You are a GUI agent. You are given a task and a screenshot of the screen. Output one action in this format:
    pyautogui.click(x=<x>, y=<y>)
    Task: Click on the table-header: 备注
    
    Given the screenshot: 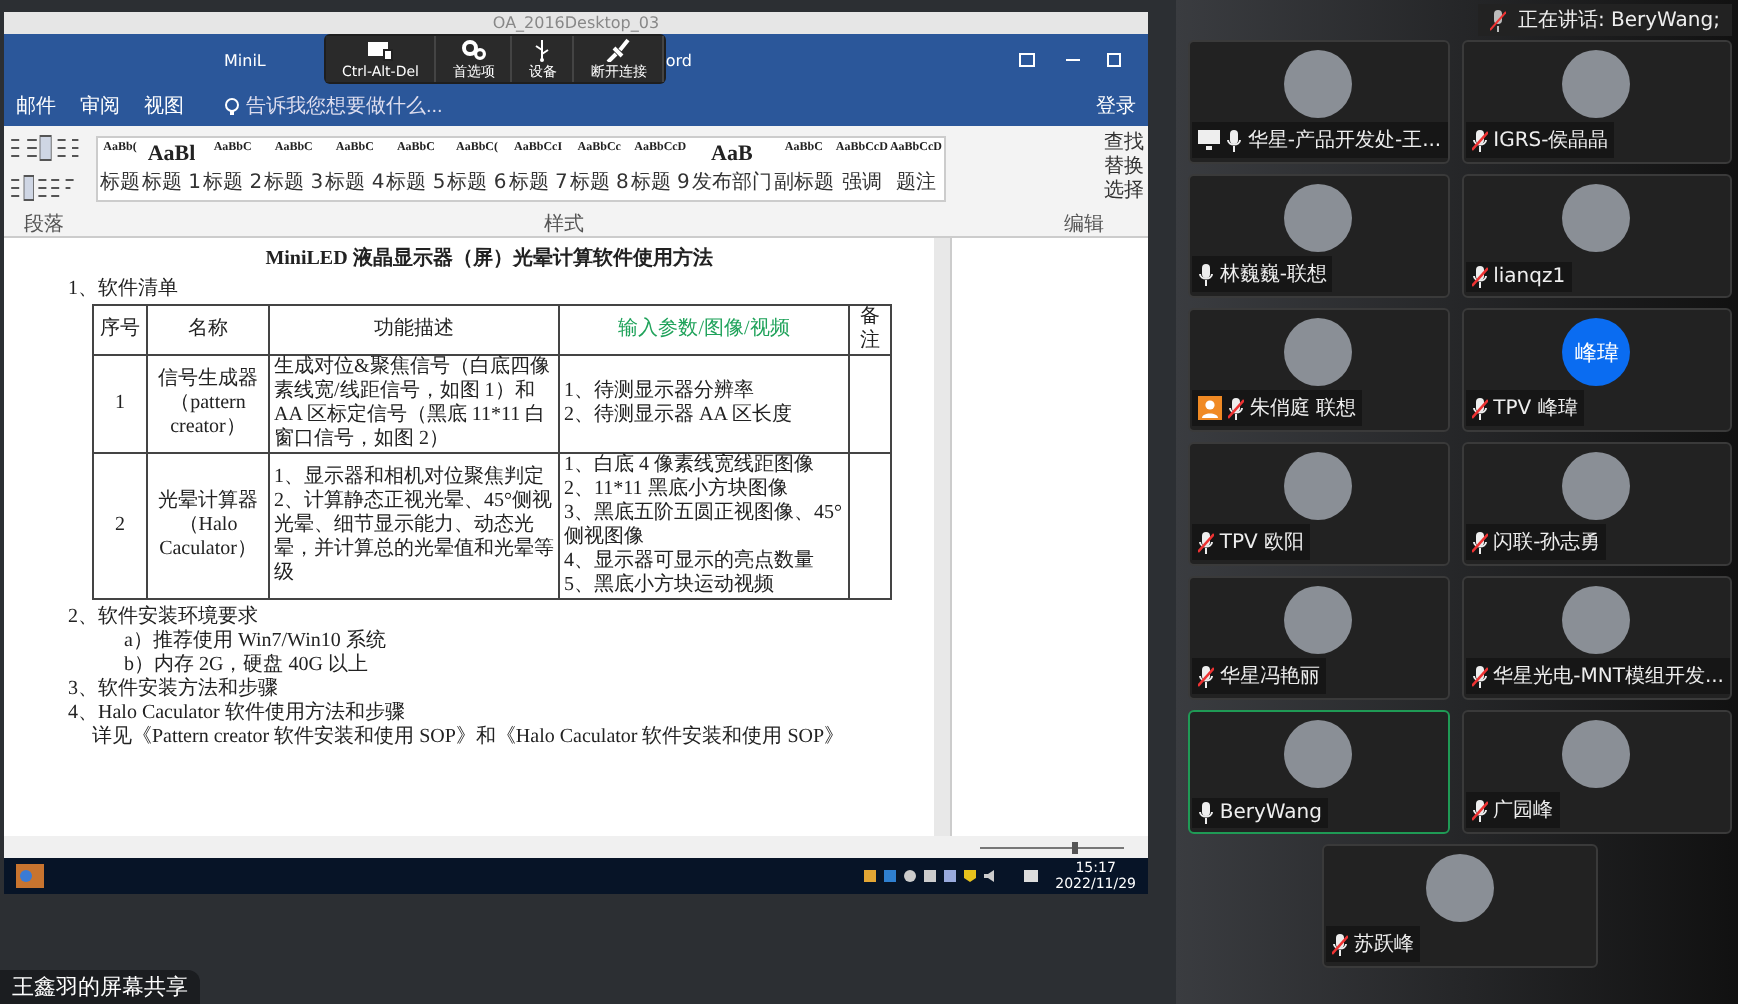 What is the action you would take?
    pyautogui.click(x=870, y=330)
    